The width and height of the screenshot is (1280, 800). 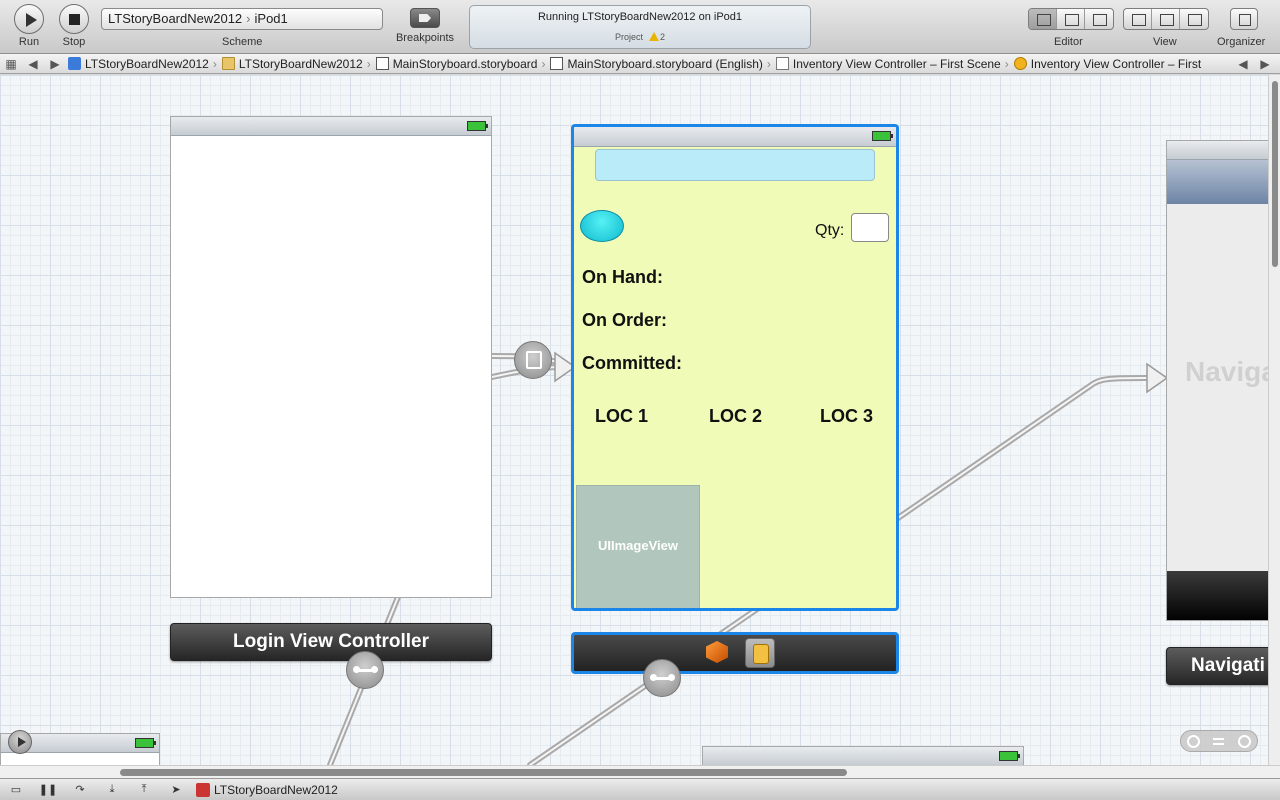 I want to click on navigator-toggle-icon, so click(x=1138, y=19).